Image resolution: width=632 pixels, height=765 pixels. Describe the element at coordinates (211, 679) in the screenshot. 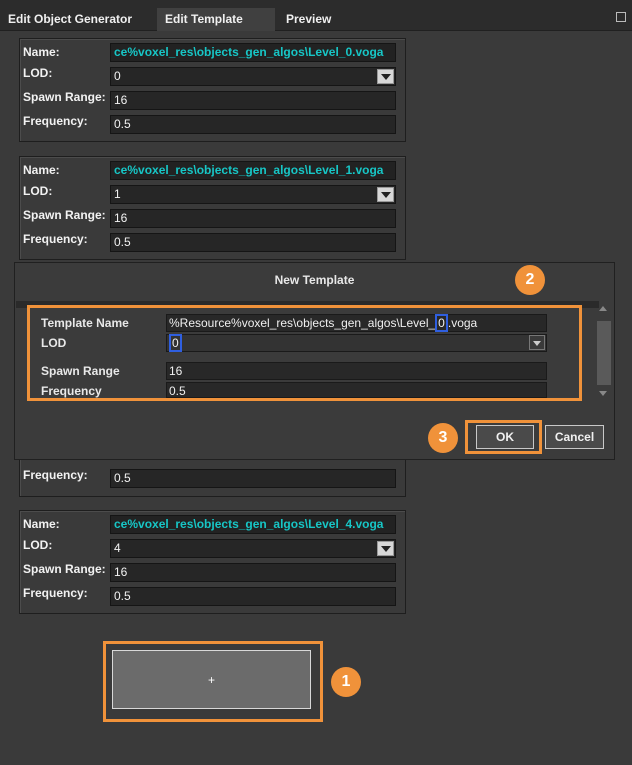

I see `add-template-button: +` at that location.